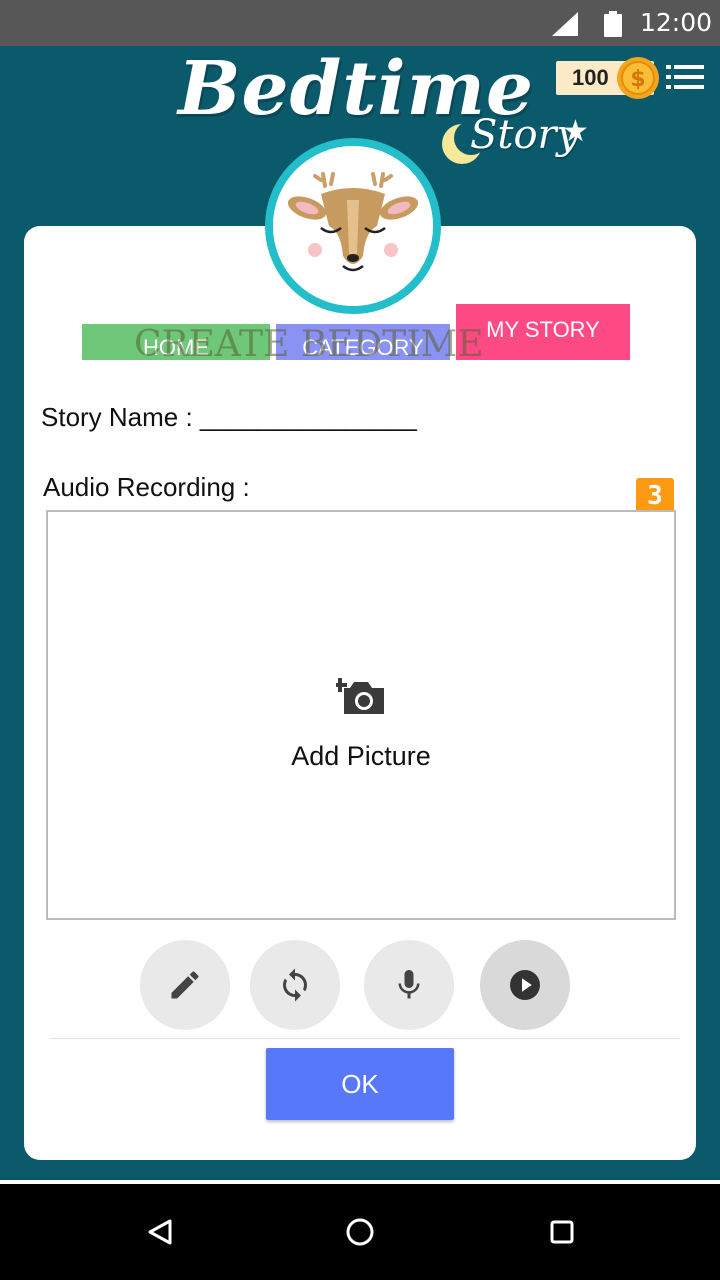  I want to click on coin-icon: $, so click(638, 78).